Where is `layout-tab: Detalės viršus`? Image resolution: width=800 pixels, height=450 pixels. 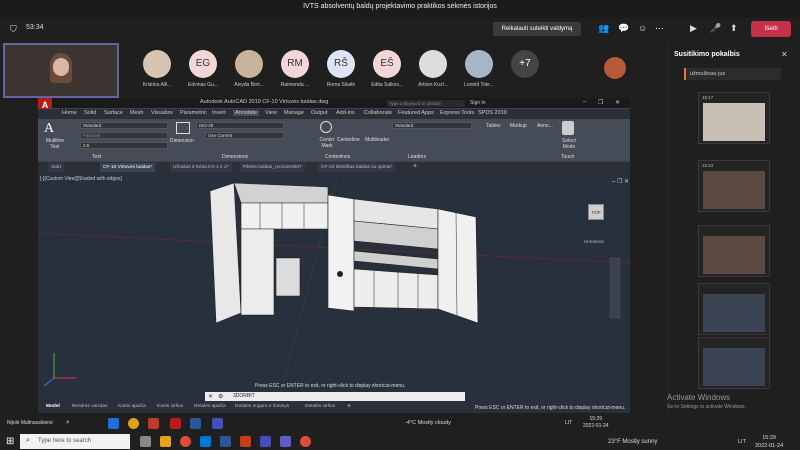 layout-tab: Detalės viršus is located at coordinates (320, 406).